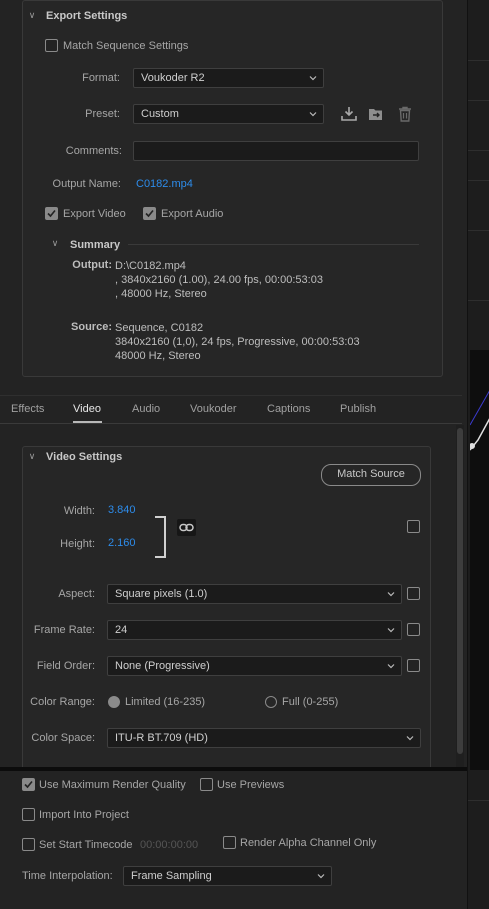  What do you see at coordinates (213, 409) in the screenshot?
I see `tab-voukoder: Voukoder` at bounding box center [213, 409].